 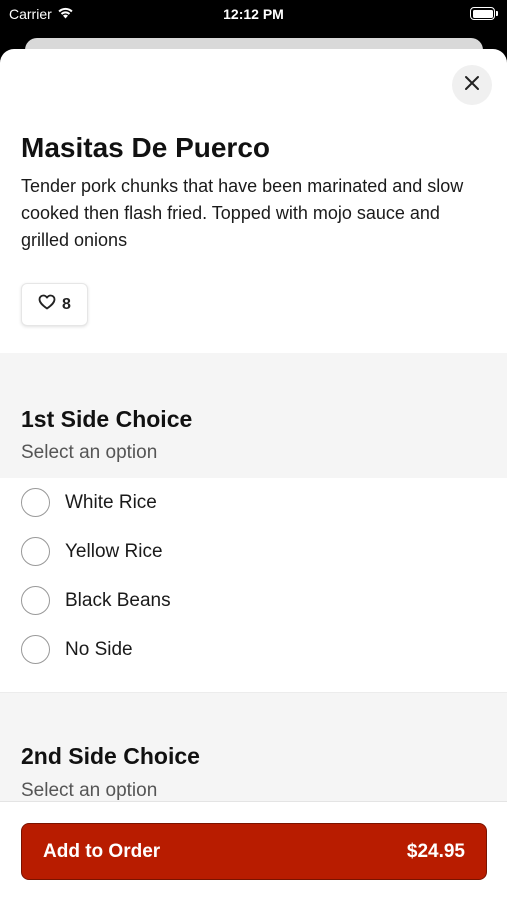 I want to click on battery-level, so click(x=482, y=13).